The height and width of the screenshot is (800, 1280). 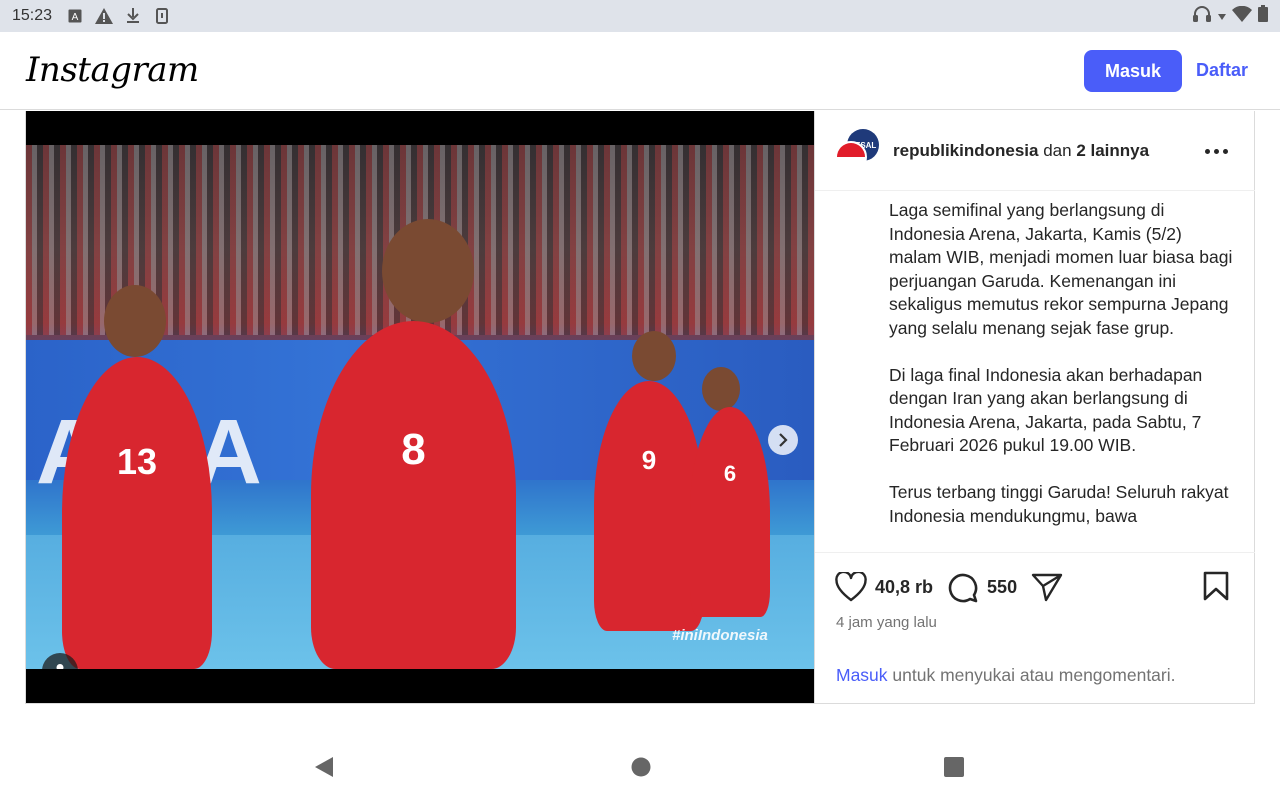 I want to click on recents-button, so click(x=954, y=769).